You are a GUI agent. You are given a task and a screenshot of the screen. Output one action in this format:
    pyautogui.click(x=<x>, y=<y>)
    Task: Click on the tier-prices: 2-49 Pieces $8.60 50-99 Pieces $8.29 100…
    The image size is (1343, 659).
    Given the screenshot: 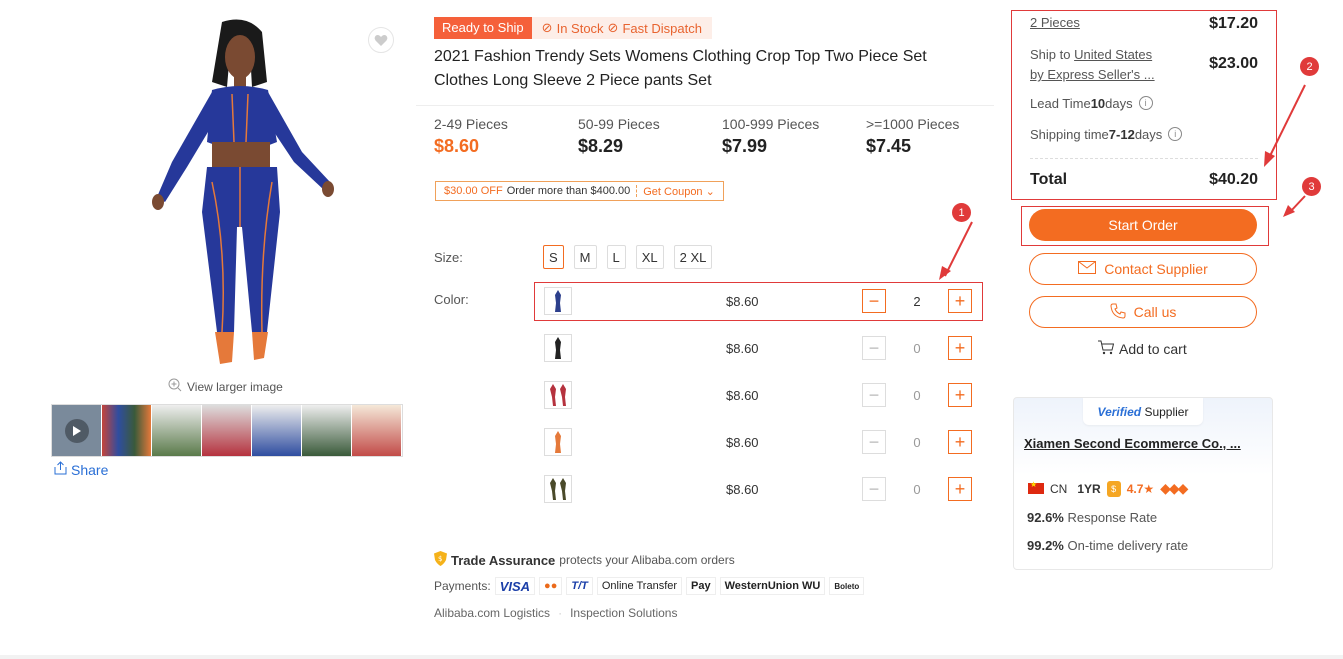 What is the action you would take?
    pyautogui.click(x=722, y=136)
    